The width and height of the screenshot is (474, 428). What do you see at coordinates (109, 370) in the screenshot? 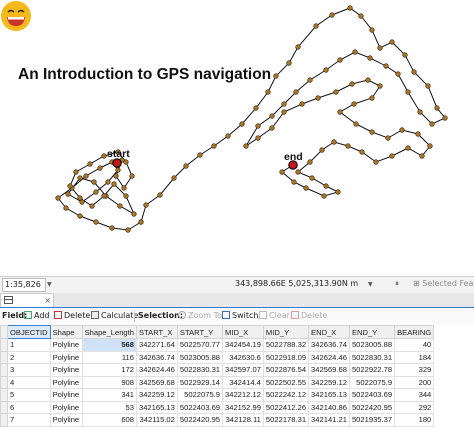
I see `table-cell: 172` at bounding box center [109, 370].